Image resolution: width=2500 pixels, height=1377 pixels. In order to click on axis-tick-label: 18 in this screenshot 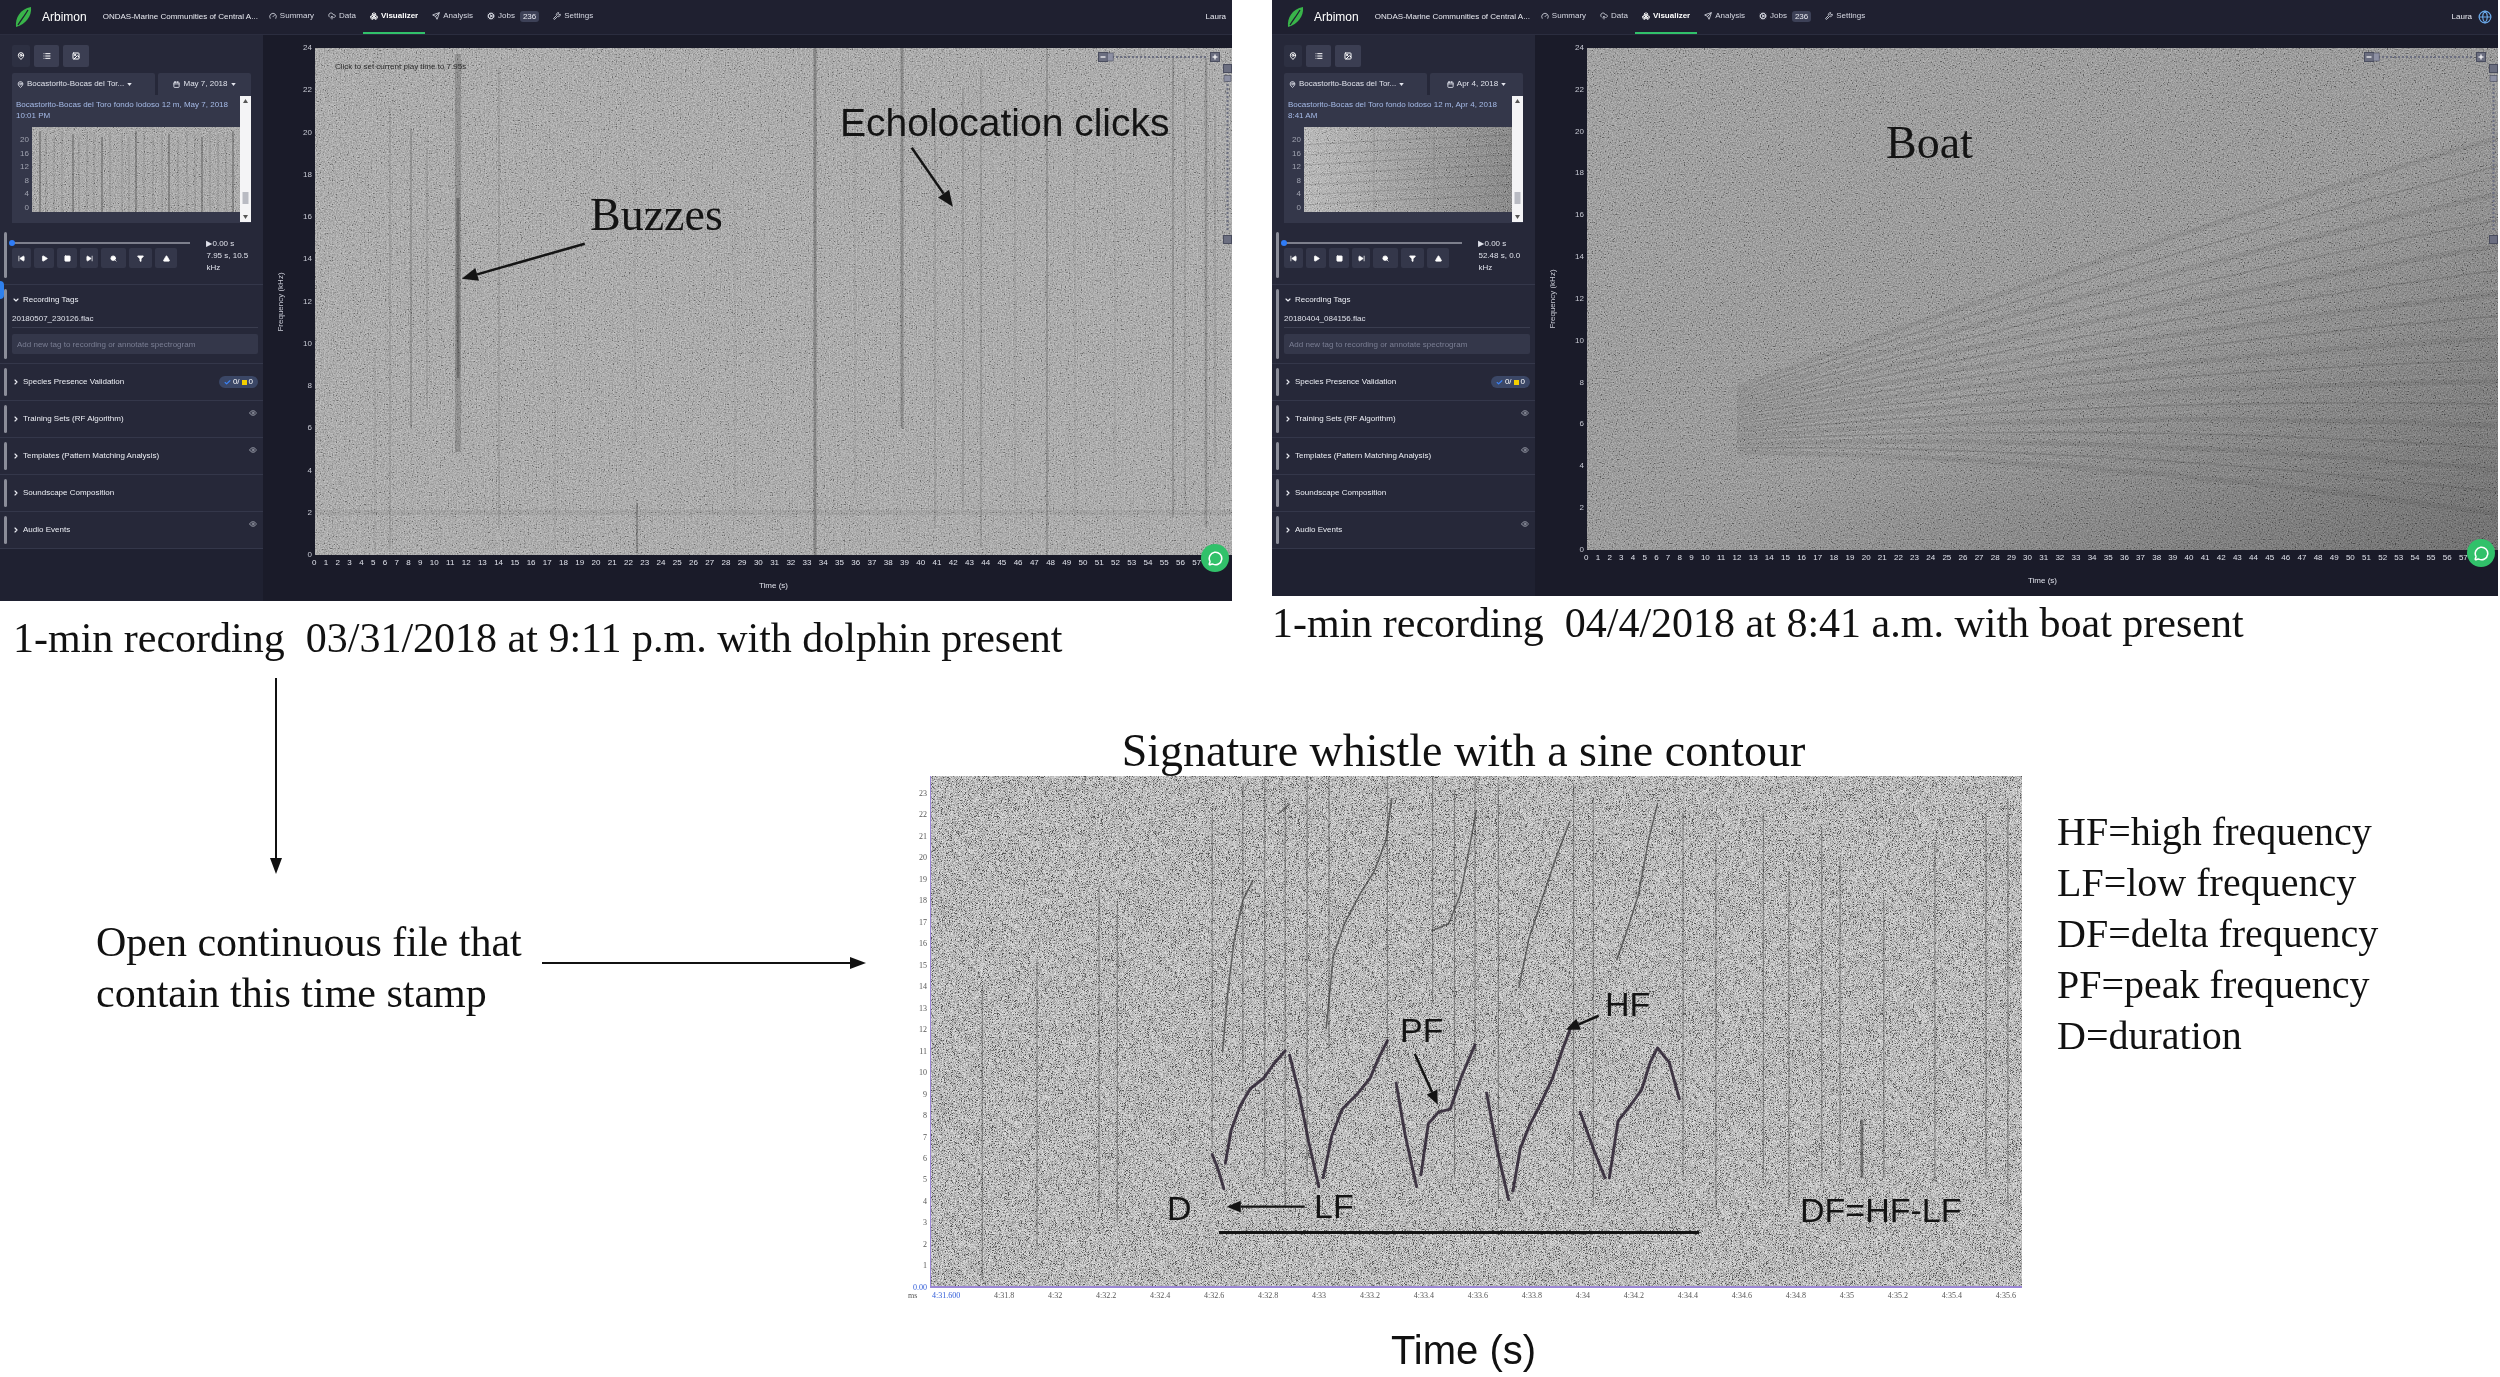, I will do `click(563, 563)`.